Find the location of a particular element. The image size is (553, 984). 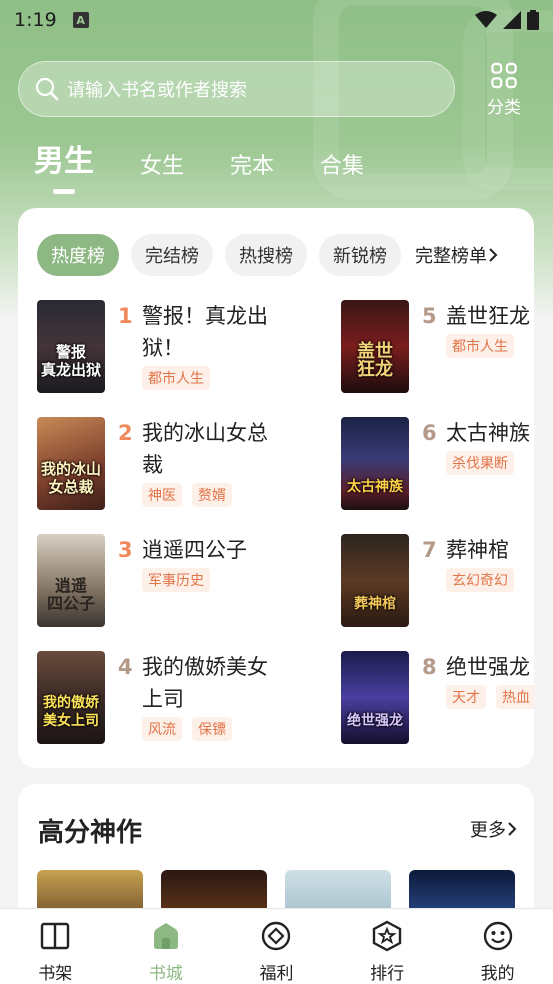

nav-welfare: 福利 is located at coordinates (276, 946).